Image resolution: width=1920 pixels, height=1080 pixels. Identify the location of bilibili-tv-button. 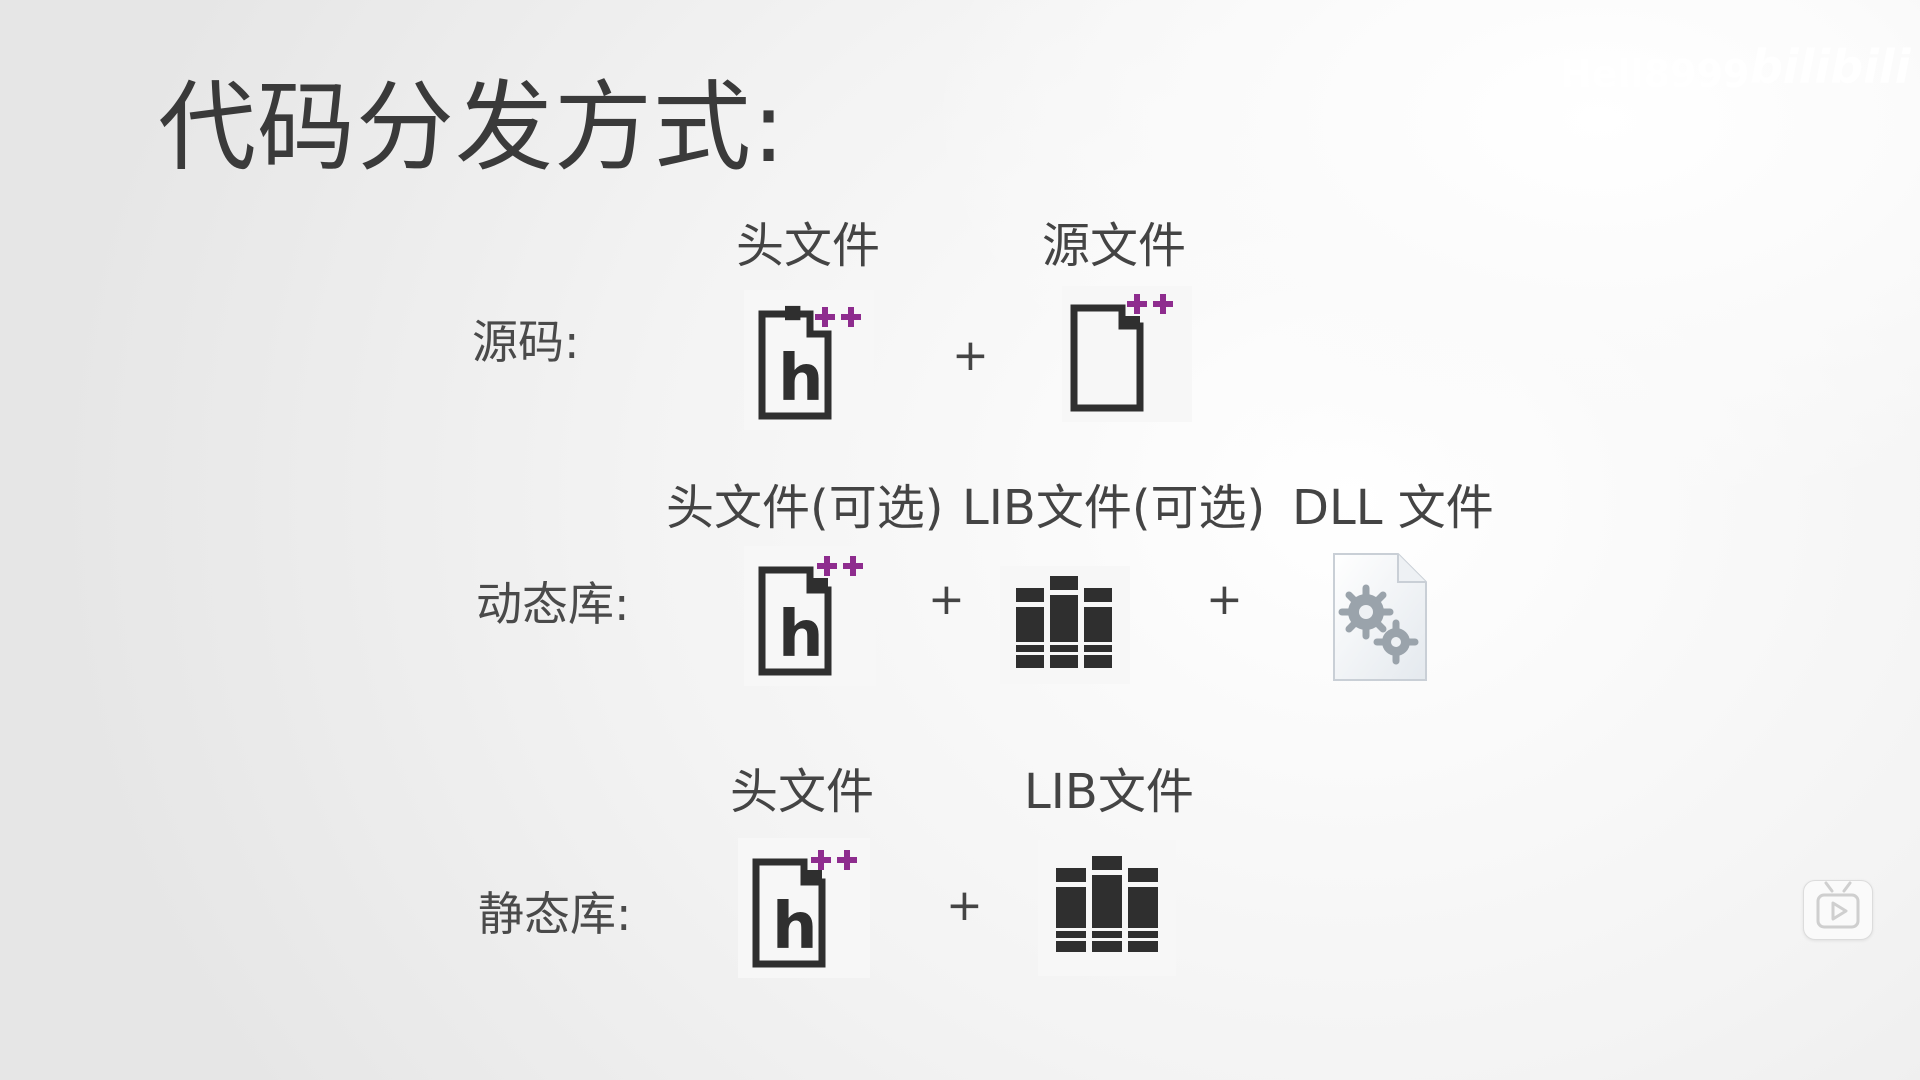
(1838, 910).